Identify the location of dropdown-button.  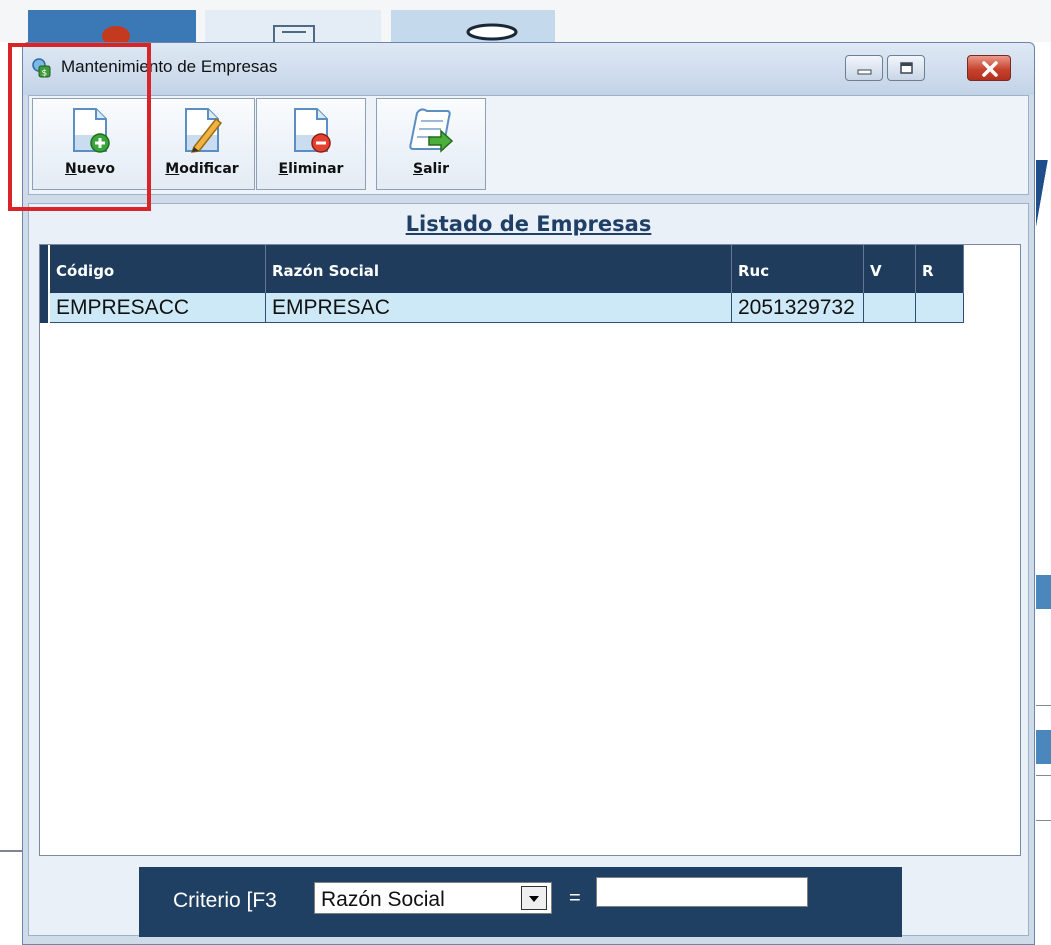
(534, 898).